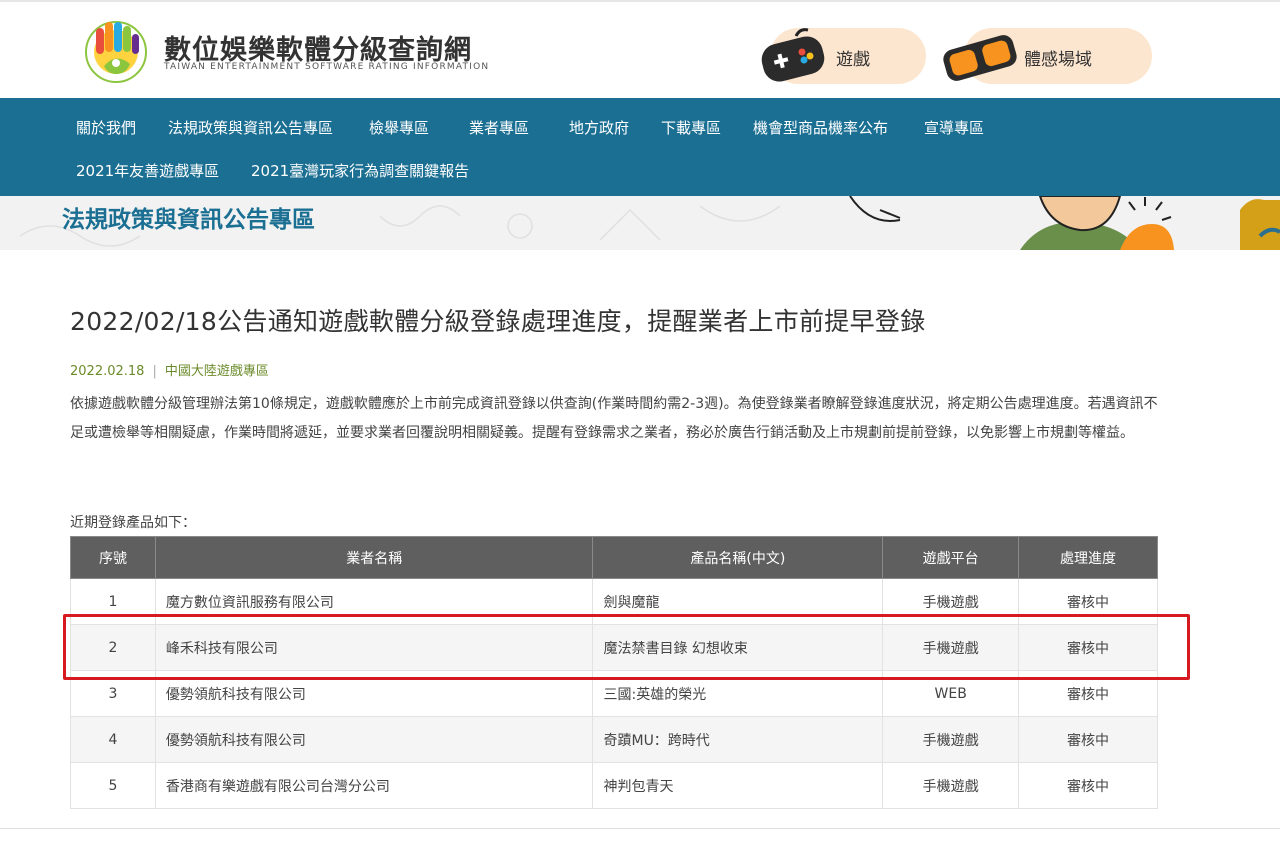 The width and height of the screenshot is (1280, 844). Describe the element at coordinates (738, 601) in the screenshot. I see `cell-product: 劍與魔龍` at that location.